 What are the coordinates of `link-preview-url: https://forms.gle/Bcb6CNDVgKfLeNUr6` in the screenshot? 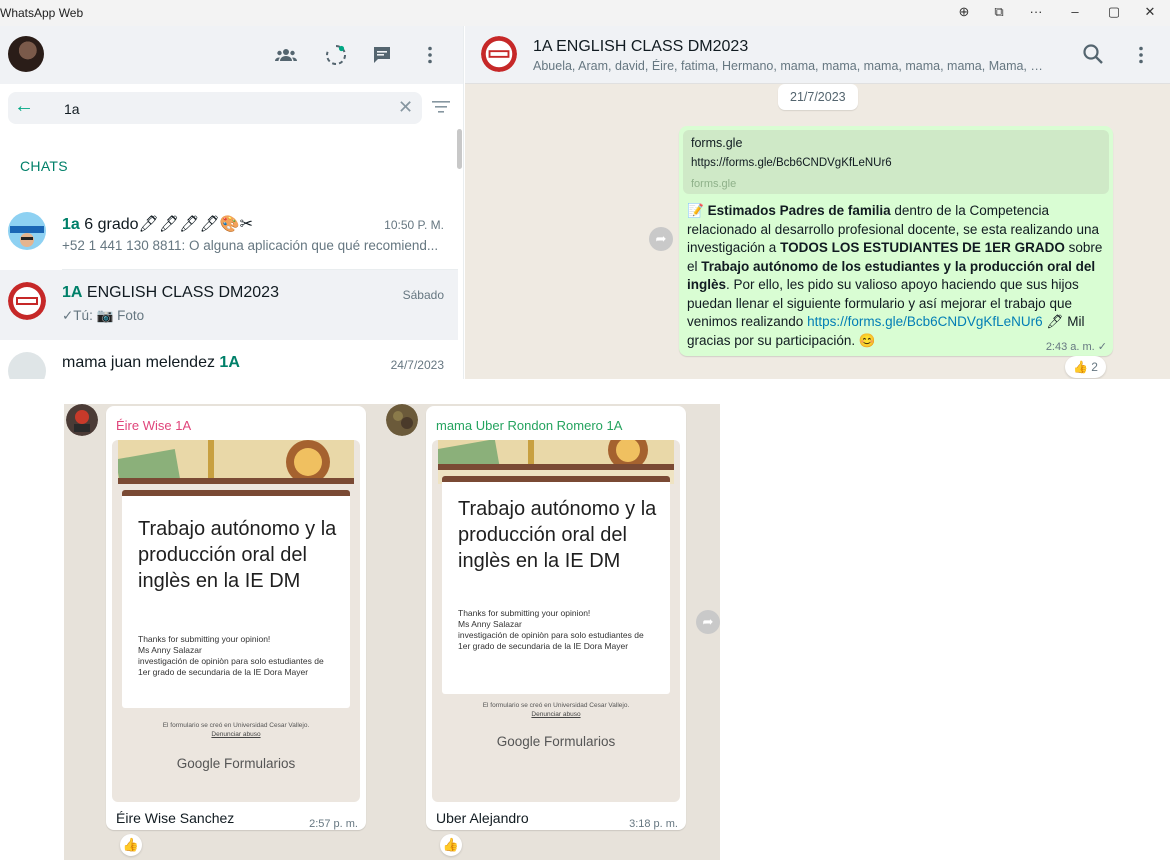 It's located at (791, 163).